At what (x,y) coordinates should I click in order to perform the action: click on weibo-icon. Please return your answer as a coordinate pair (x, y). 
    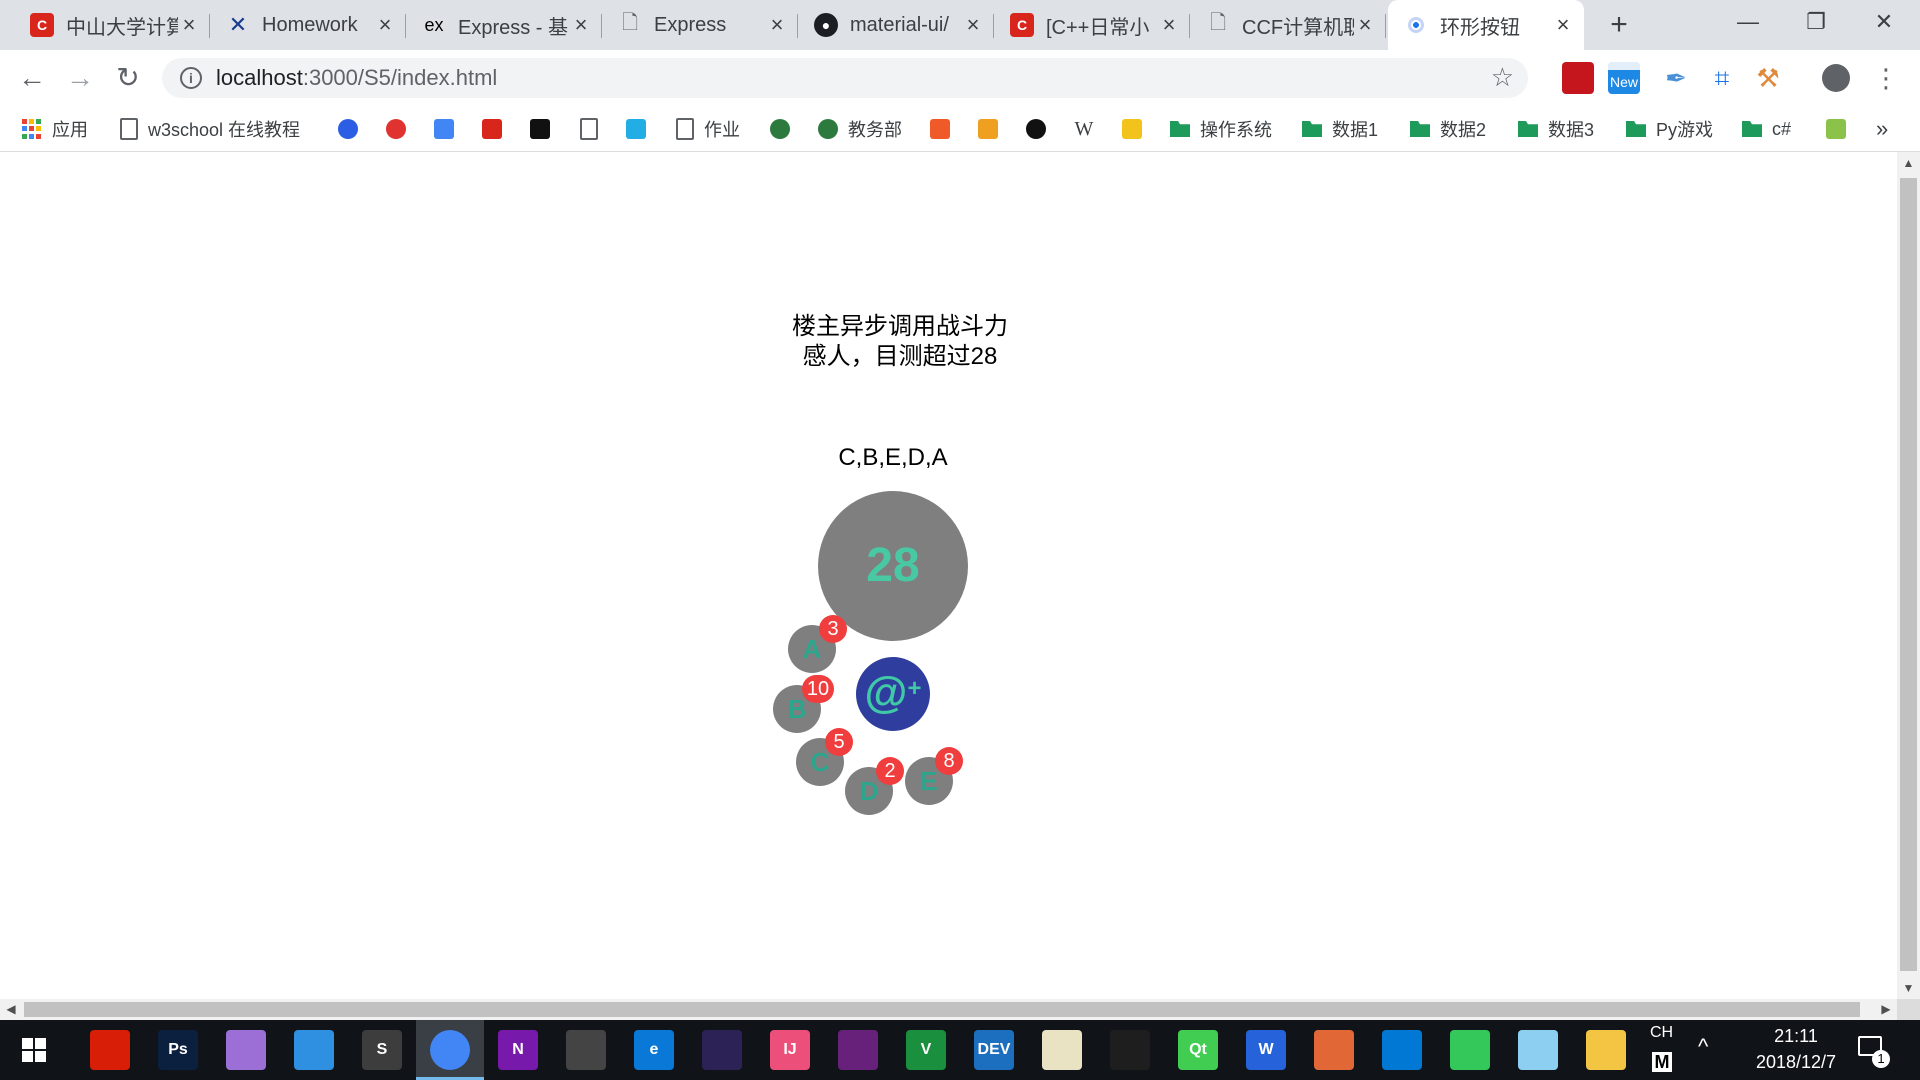
    Looking at the image, I should click on (396, 129).